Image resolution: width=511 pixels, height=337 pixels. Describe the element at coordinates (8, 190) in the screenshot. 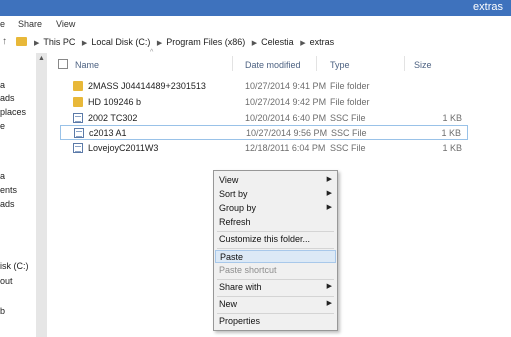

I see `nav-item: ents` at that location.